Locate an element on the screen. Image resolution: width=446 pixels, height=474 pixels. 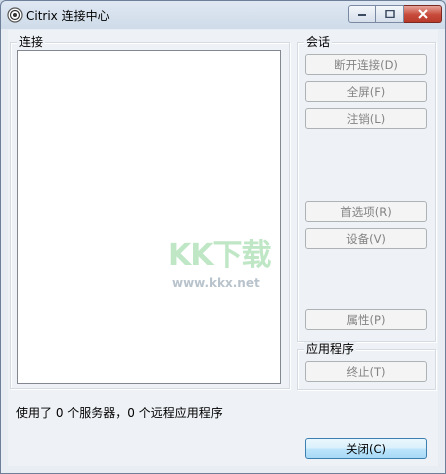
connections-group-label: 连接 is located at coordinates (31, 42).